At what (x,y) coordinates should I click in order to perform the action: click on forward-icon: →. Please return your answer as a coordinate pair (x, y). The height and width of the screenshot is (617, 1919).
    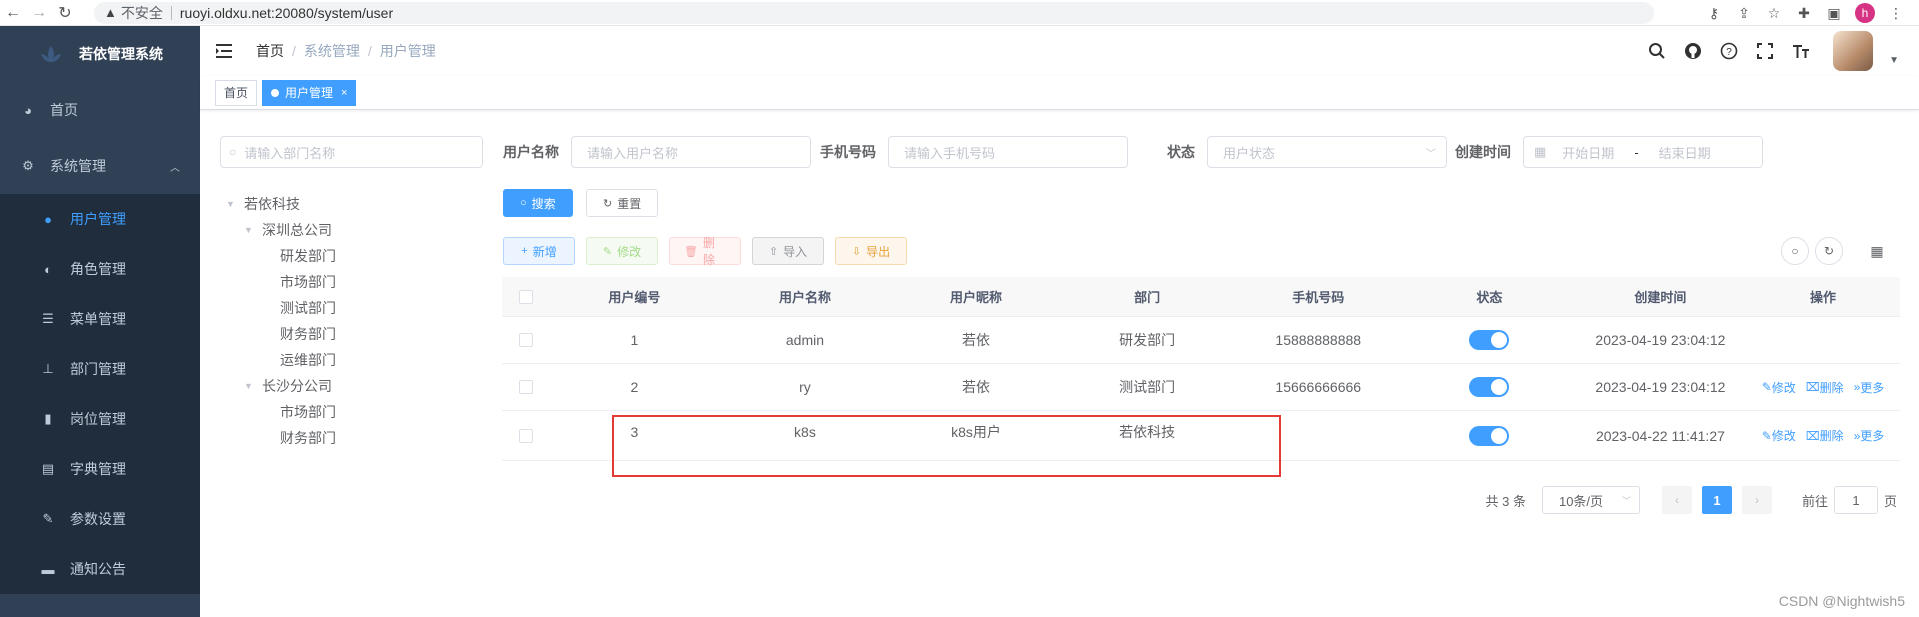
    Looking at the image, I should click on (39, 13).